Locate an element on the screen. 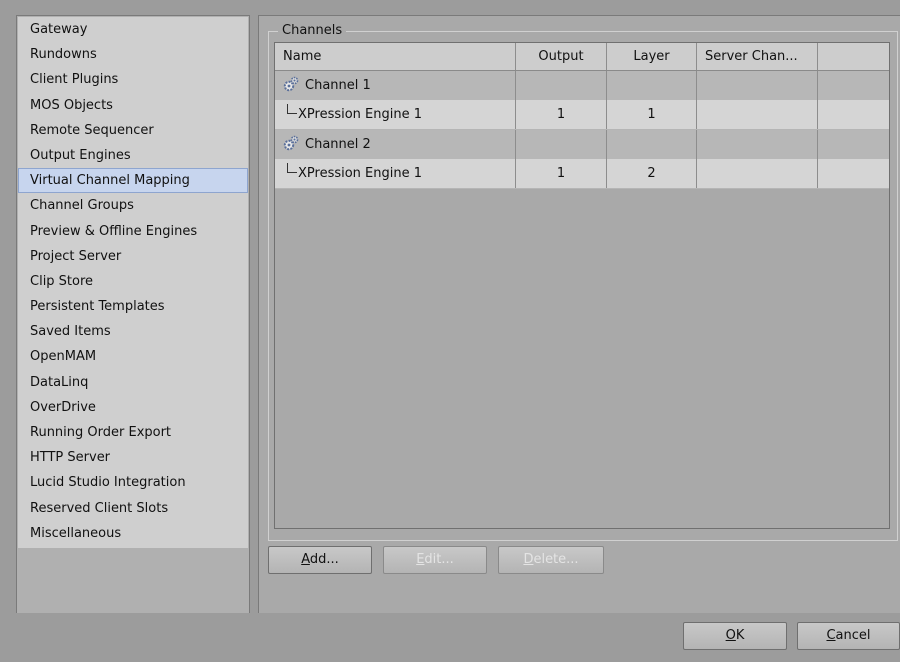 The image size is (900, 662). nav-item-channel-groups: Channel Groups is located at coordinates (133, 205).